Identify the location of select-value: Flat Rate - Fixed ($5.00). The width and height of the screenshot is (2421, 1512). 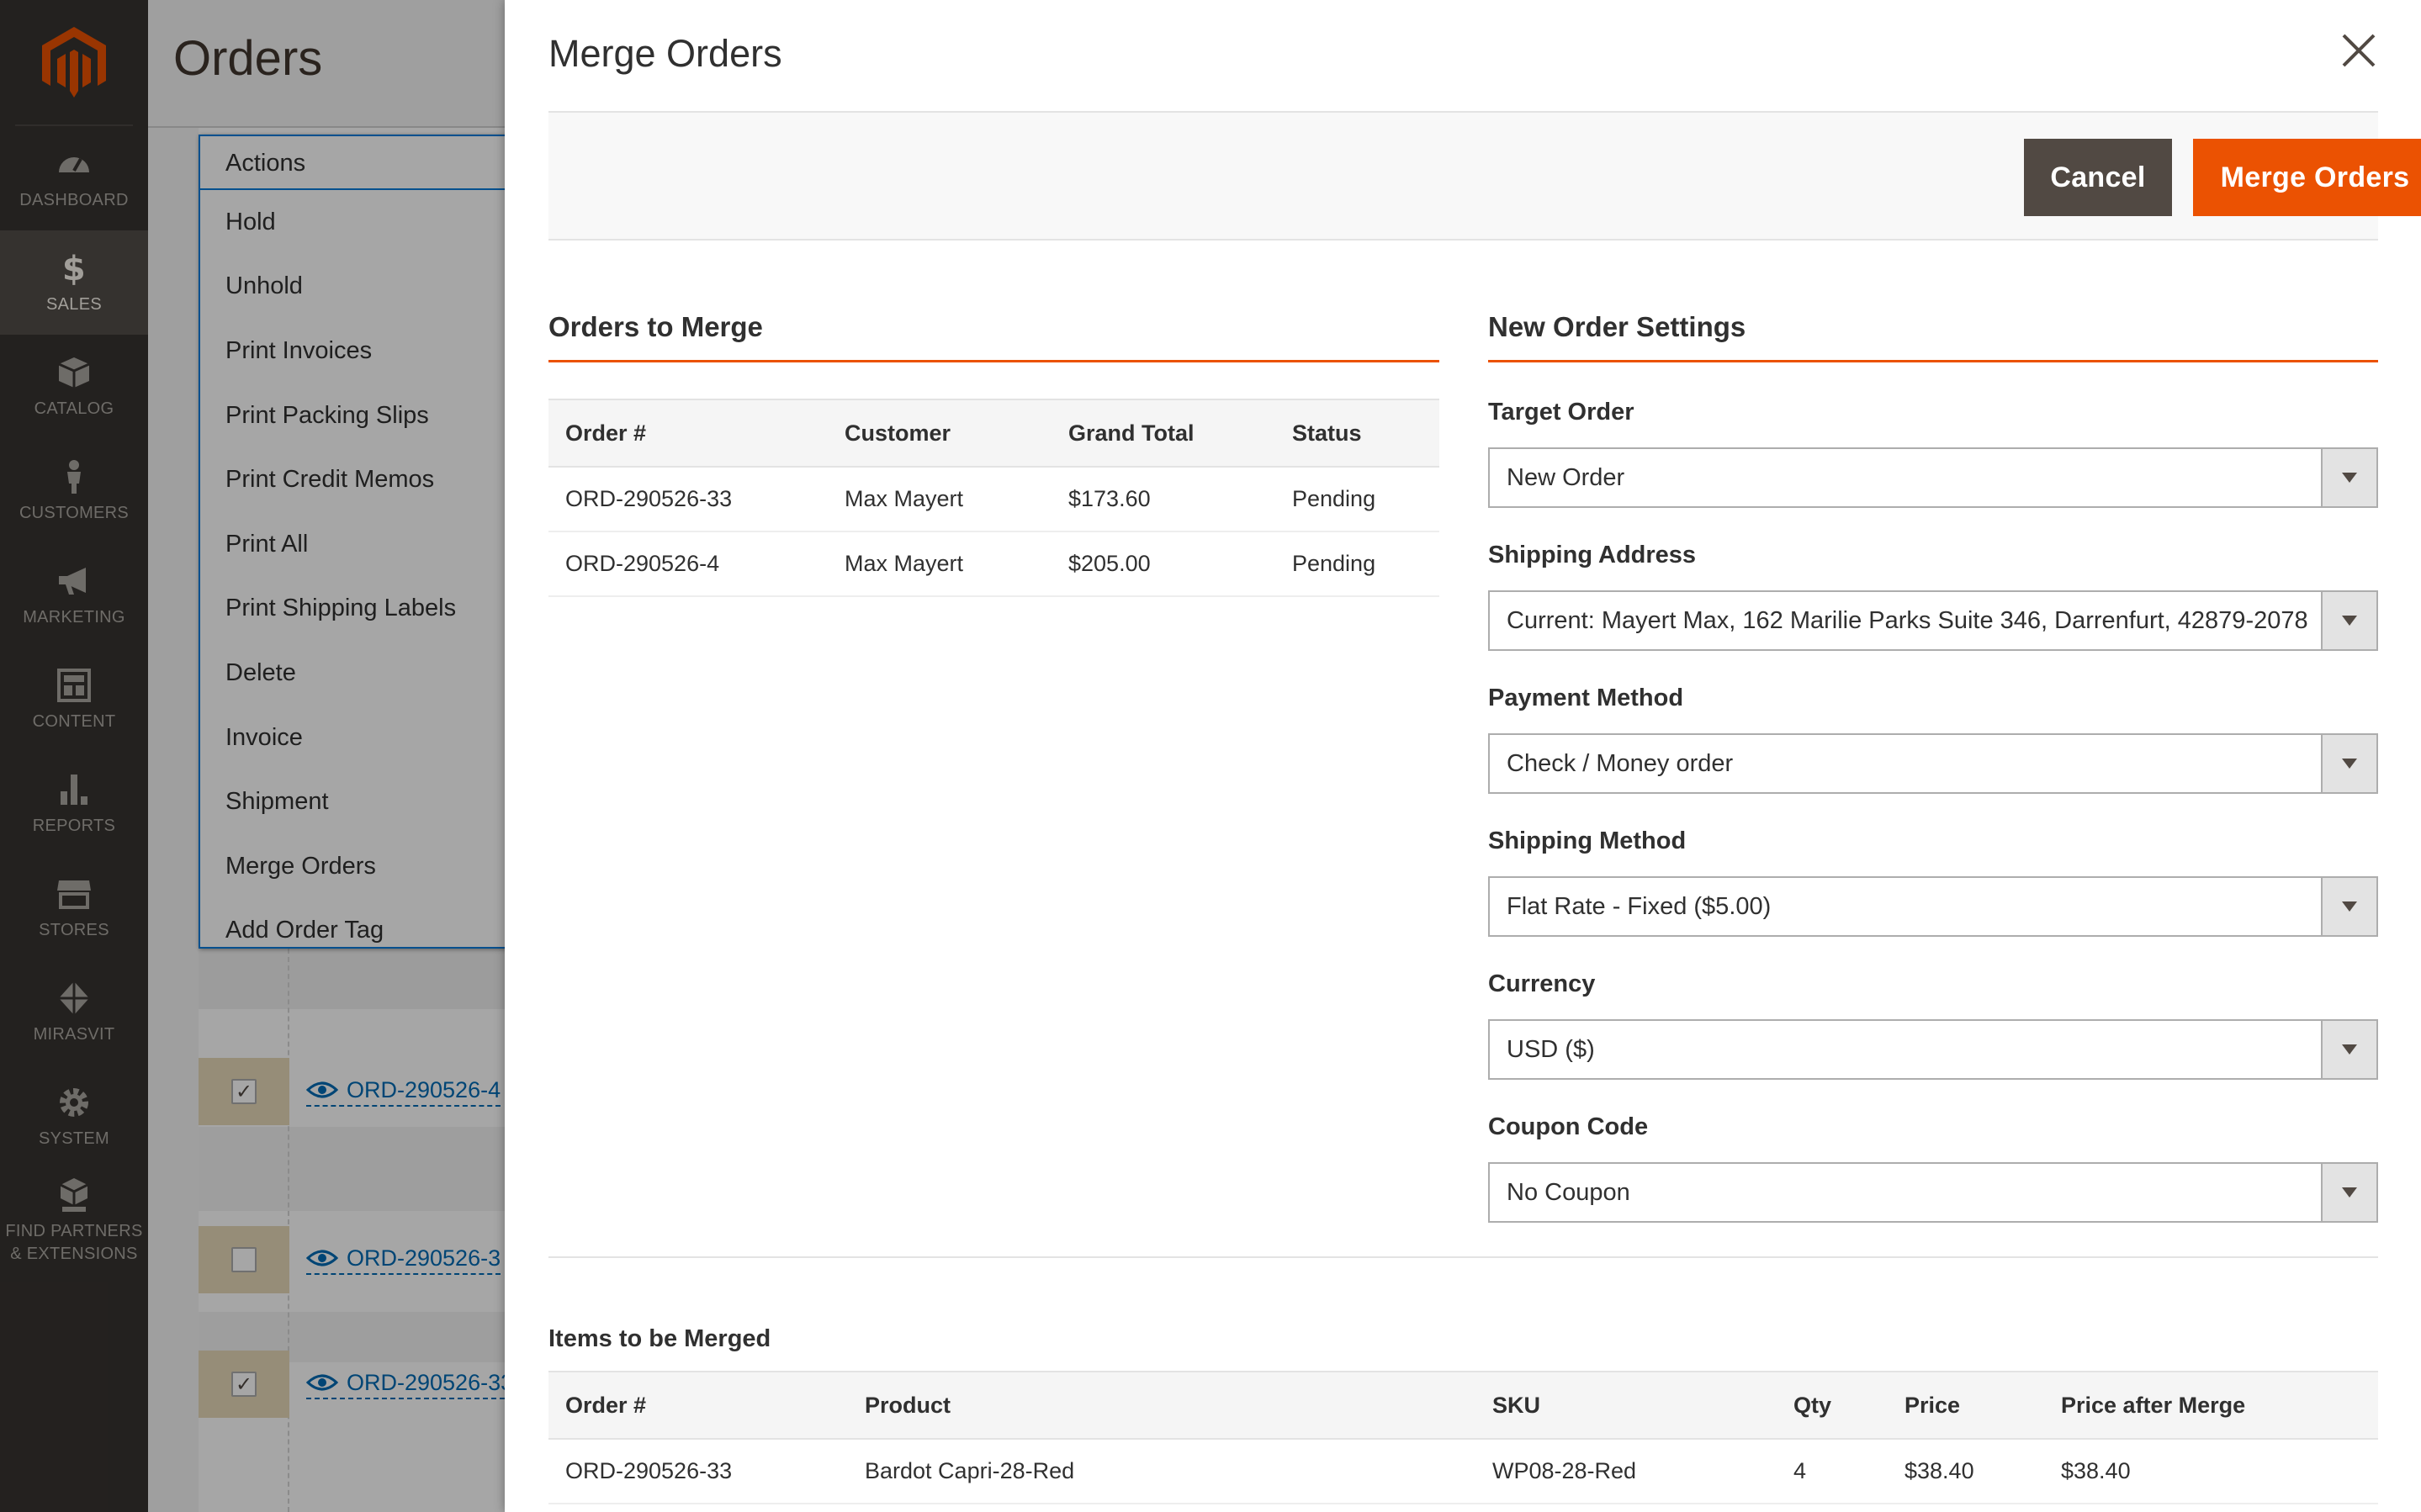
(1640, 906).